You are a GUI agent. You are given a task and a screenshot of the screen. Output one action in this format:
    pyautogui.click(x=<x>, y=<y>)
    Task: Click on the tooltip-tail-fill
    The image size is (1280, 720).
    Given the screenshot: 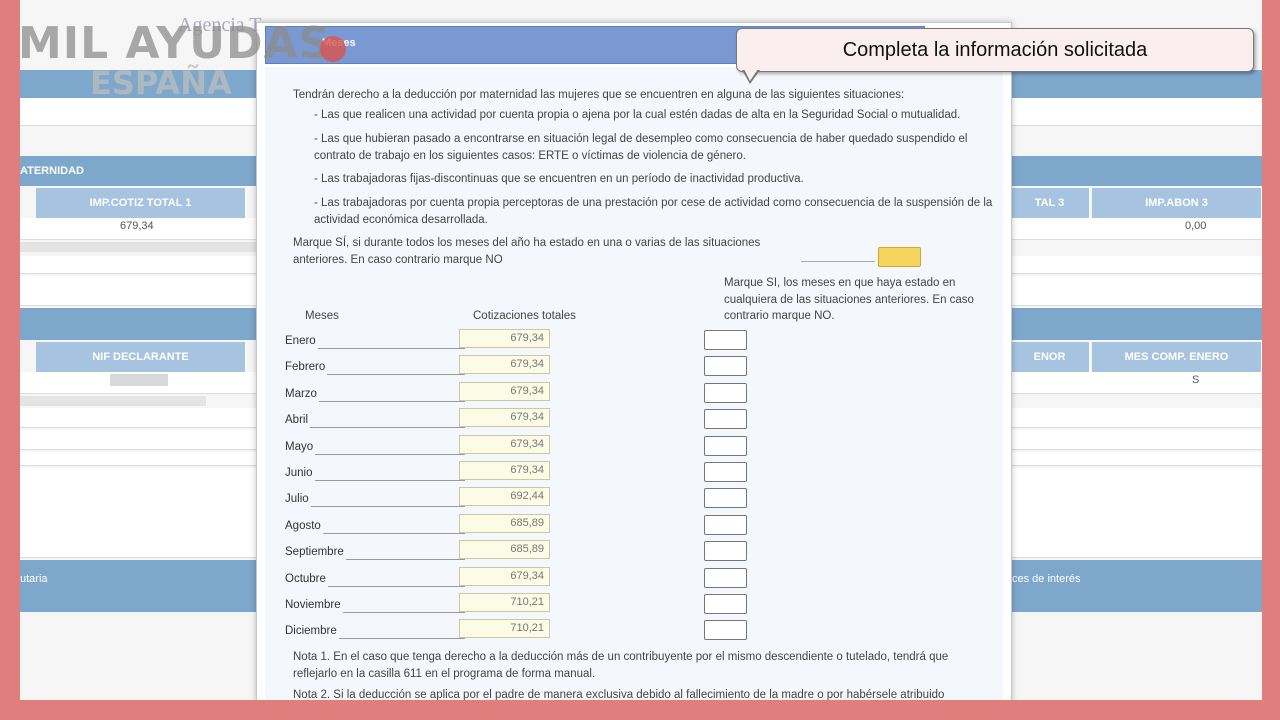 What is the action you would take?
    pyautogui.click(x=751, y=75)
    